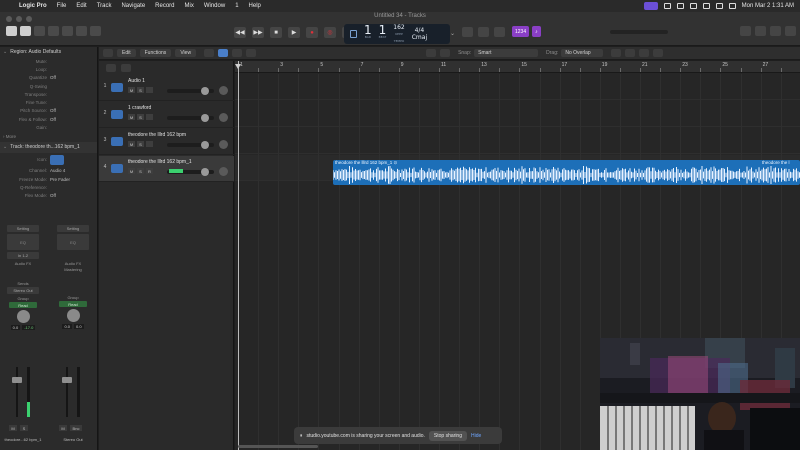 The width and height of the screenshot is (800, 450). What do you see at coordinates (166, 142) in the screenshot?
I see `track-row: 3 theodore the lllrd 162 bpm M S` at bounding box center [166, 142].